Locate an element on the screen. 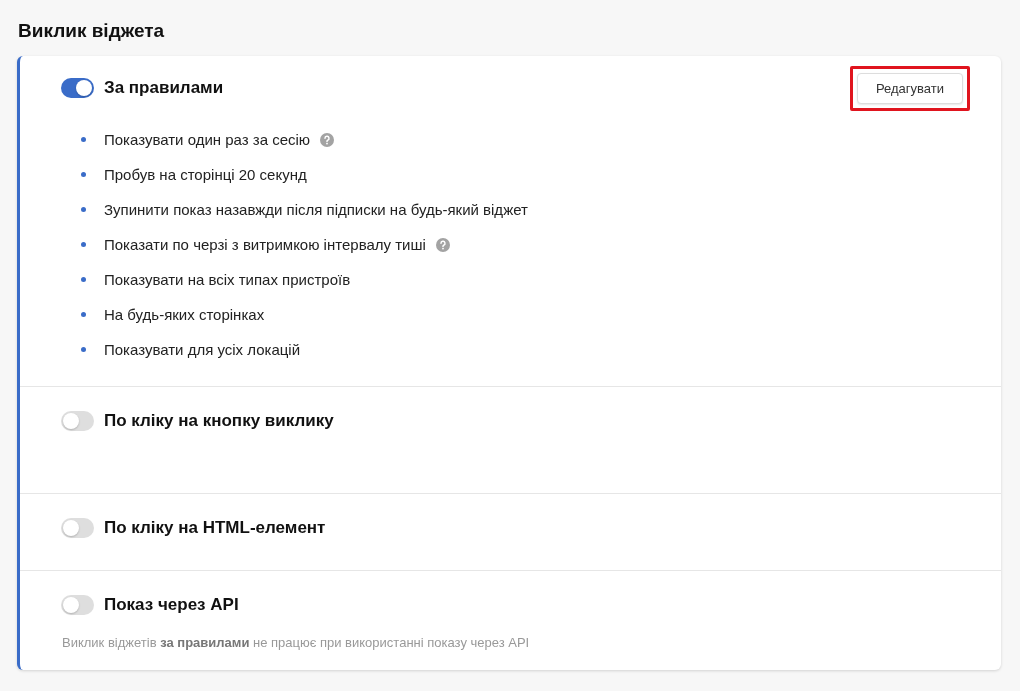 This screenshot has height=691, width=1020. rule-text: Показати по черзі з витримкою інтервалу тиші is located at coordinates (265, 244).